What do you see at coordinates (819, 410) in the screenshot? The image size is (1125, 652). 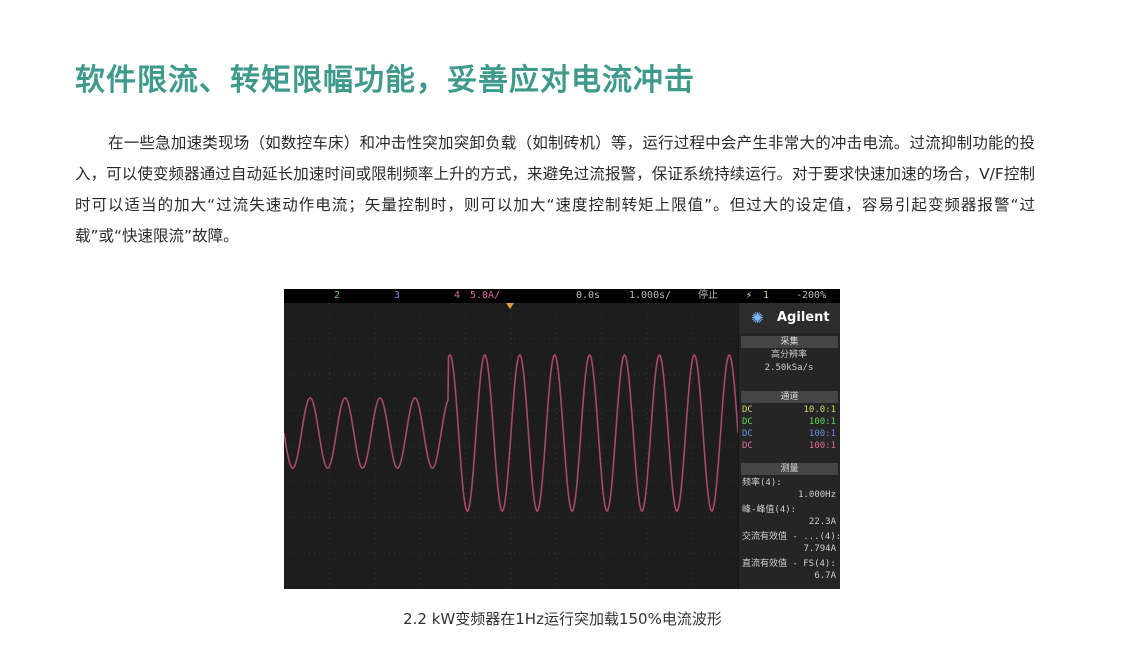 I see `channel-probe-ratio: 10.0:1` at bounding box center [819, 410].